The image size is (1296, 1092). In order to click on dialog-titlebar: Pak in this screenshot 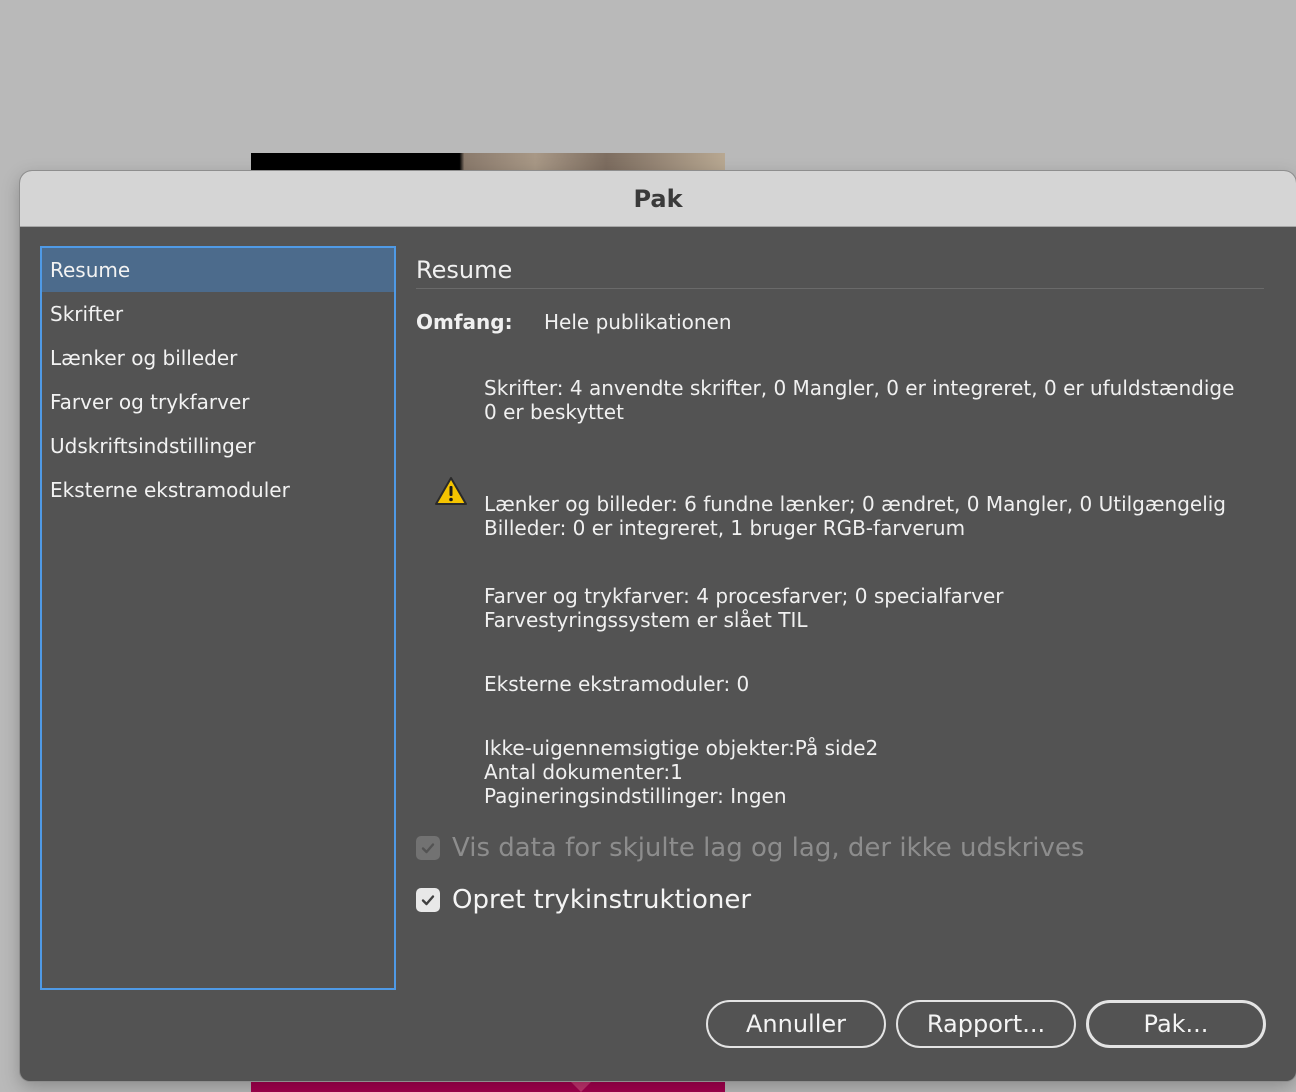, I will do `click(658, 199)`.